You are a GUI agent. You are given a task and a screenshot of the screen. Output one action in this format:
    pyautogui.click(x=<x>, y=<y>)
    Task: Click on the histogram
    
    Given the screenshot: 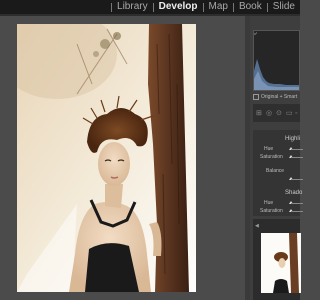 What is the action you would take?
    pyautogui.click(x=276, y=60)
    